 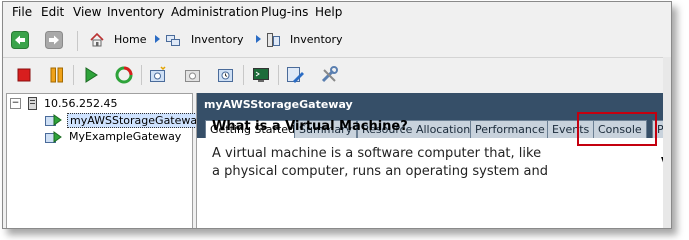 I want to click on reset-button, so click(x=124, y=75).